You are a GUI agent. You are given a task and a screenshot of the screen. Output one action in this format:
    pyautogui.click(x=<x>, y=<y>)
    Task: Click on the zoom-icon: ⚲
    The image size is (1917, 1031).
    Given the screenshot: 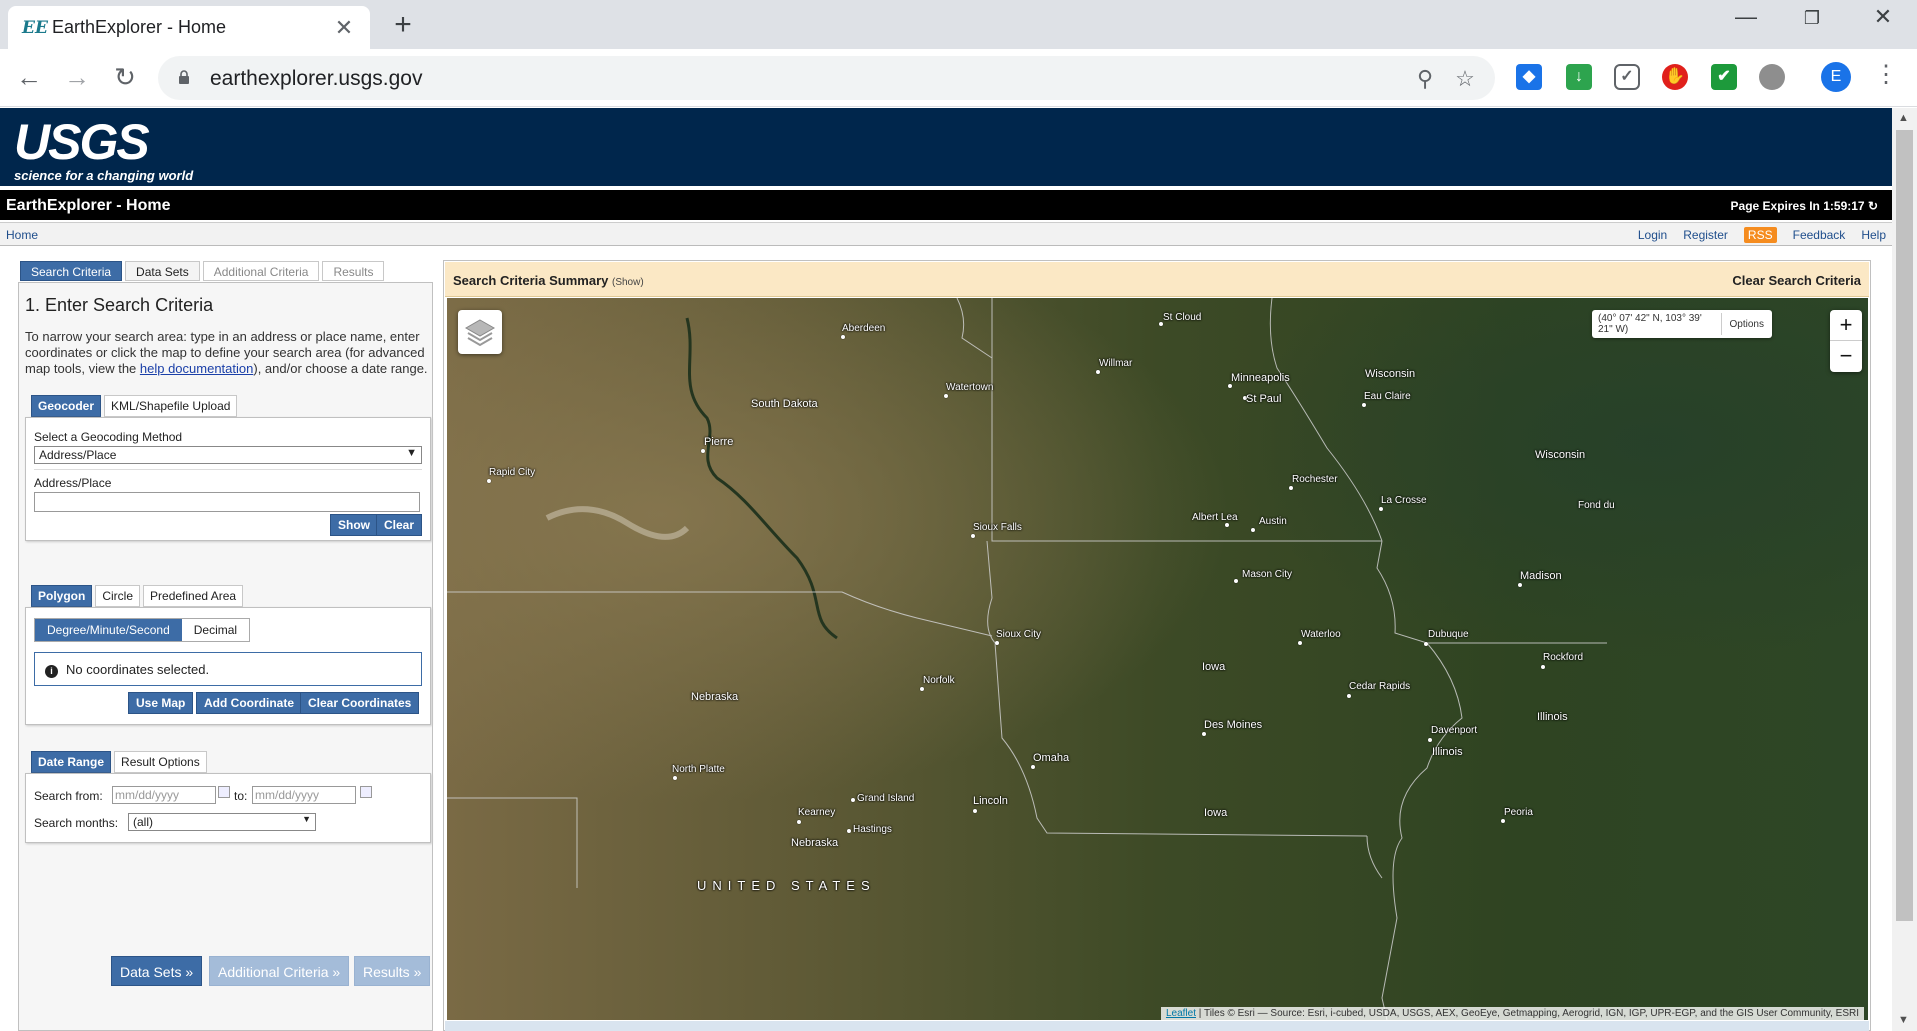 What is the action you would take?
    pyautogui.click(x=1425, y=79)
    